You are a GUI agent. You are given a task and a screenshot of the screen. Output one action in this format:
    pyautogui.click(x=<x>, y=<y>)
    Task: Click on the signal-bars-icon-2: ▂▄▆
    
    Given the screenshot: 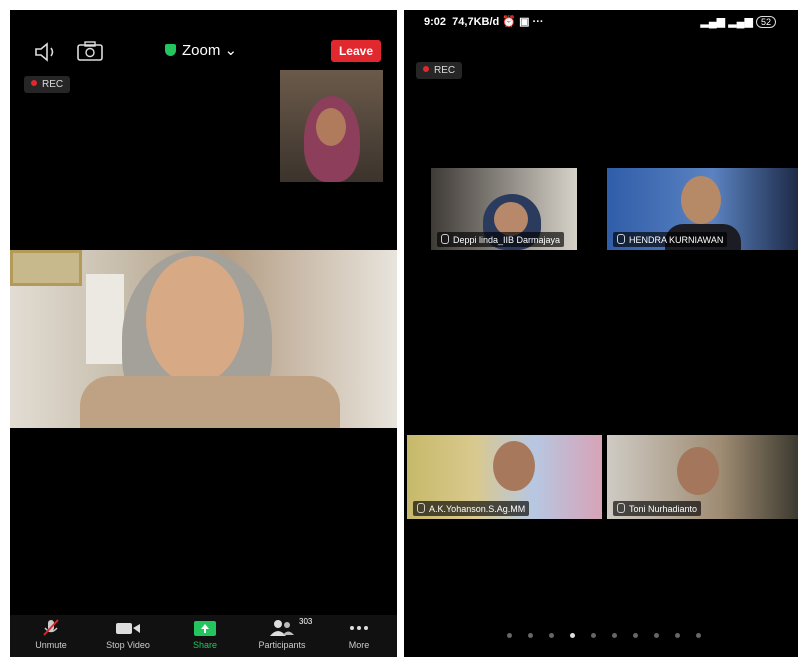 What is the action you would take?
    pyautogui.click(x=740, y=22)
    